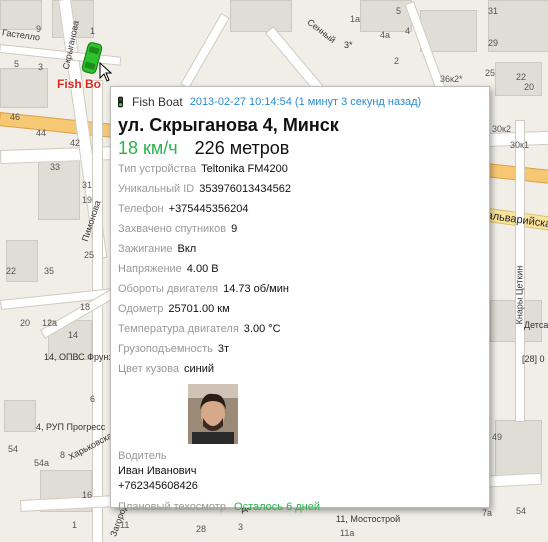 The height and width of the screenshot is (542, 548). What do you see at coordinates (303, 369) in the screenshot?
I see `property-row: Цвет кузова синий` at bounding box center [303, 369].